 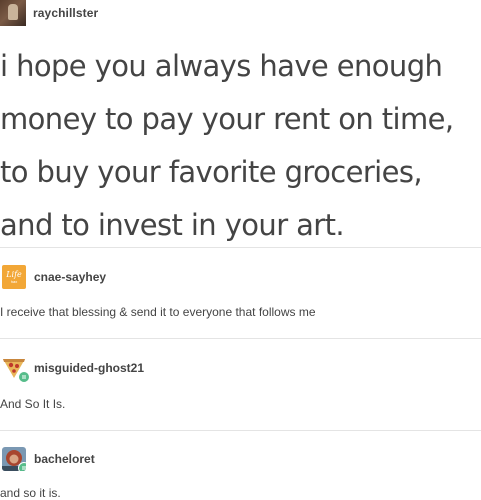 I want to click on op-header: raychillster, so click(x=49, y=13).